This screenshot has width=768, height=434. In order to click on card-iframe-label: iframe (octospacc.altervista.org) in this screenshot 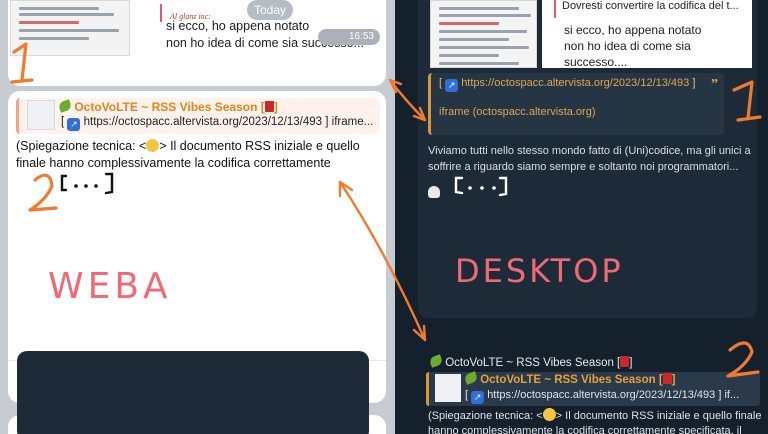, I will do `click(517, 112)`.